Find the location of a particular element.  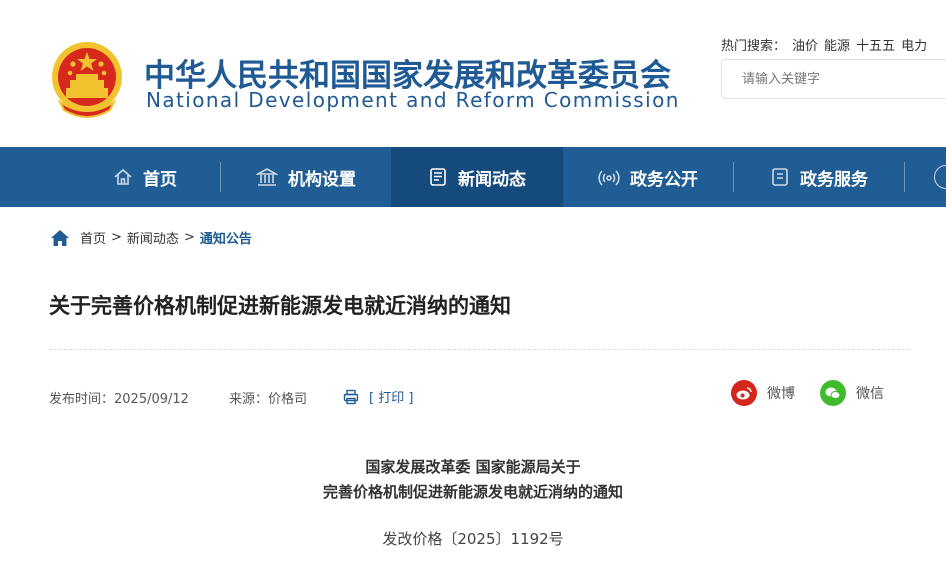

print-button: [ 打印 ] is located at coordinates (378, 396).